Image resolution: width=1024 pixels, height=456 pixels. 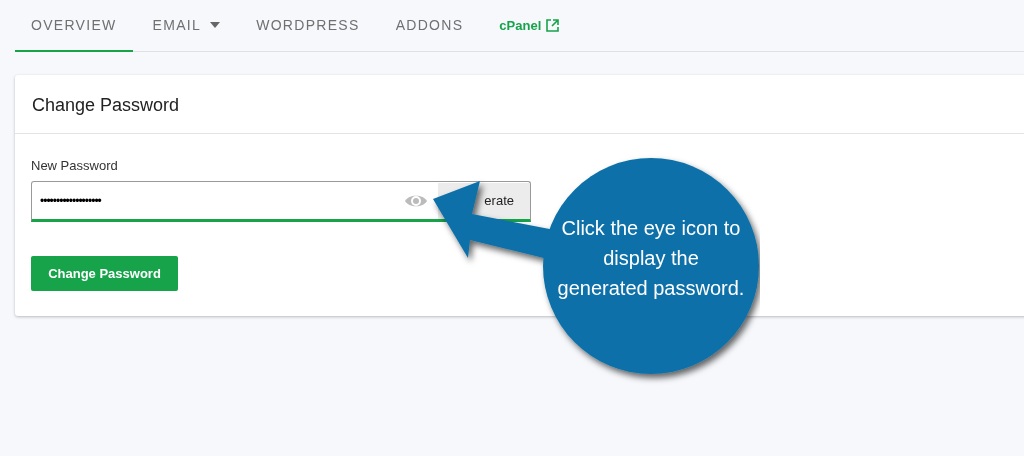 I want to click on nav-tab: EMAIL, so click(x=186, y=26).